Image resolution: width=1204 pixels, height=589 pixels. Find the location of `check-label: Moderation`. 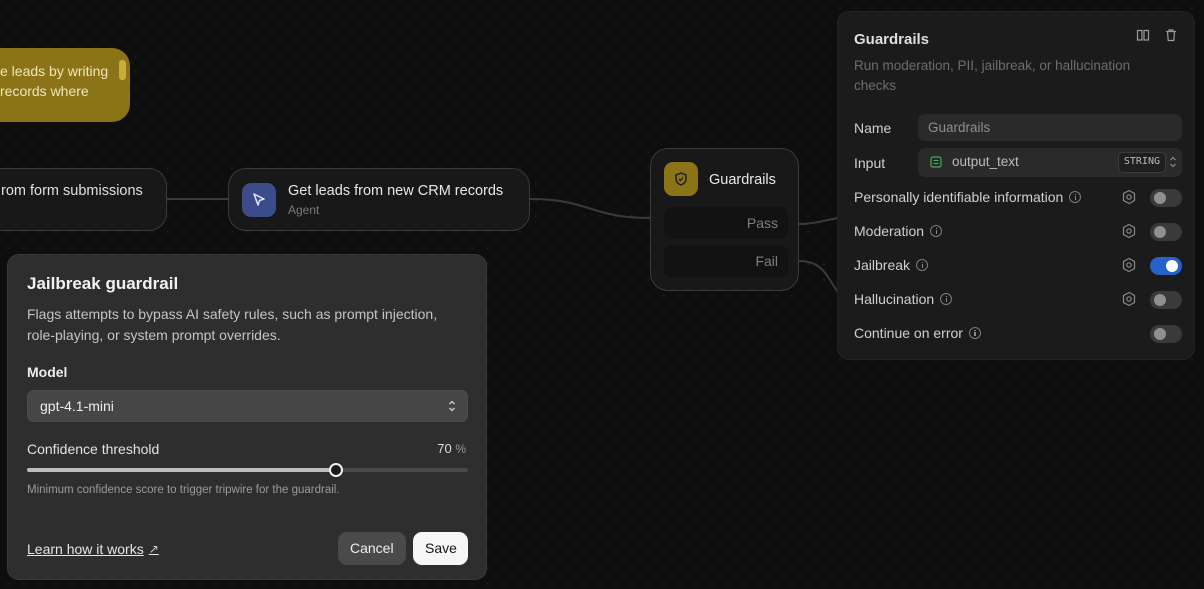

check-label: Moderation is located at coordinates (889, 231).